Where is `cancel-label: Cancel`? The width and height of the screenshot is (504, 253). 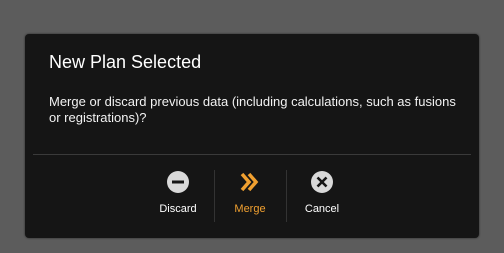
cancel-label: Cancel is located at coordinates (322, 209).